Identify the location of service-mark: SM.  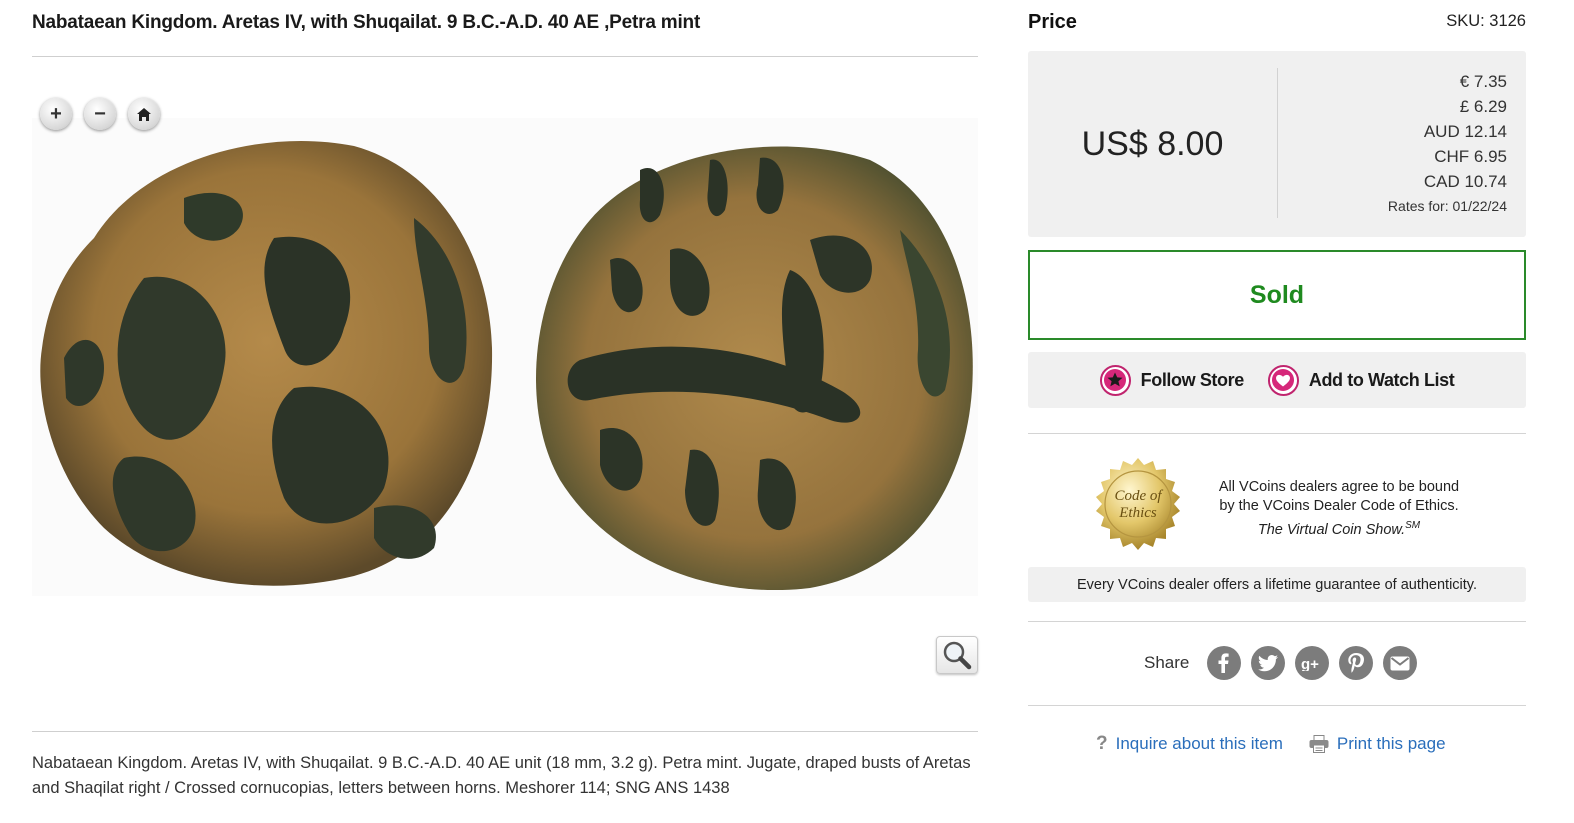
(1413, 525).